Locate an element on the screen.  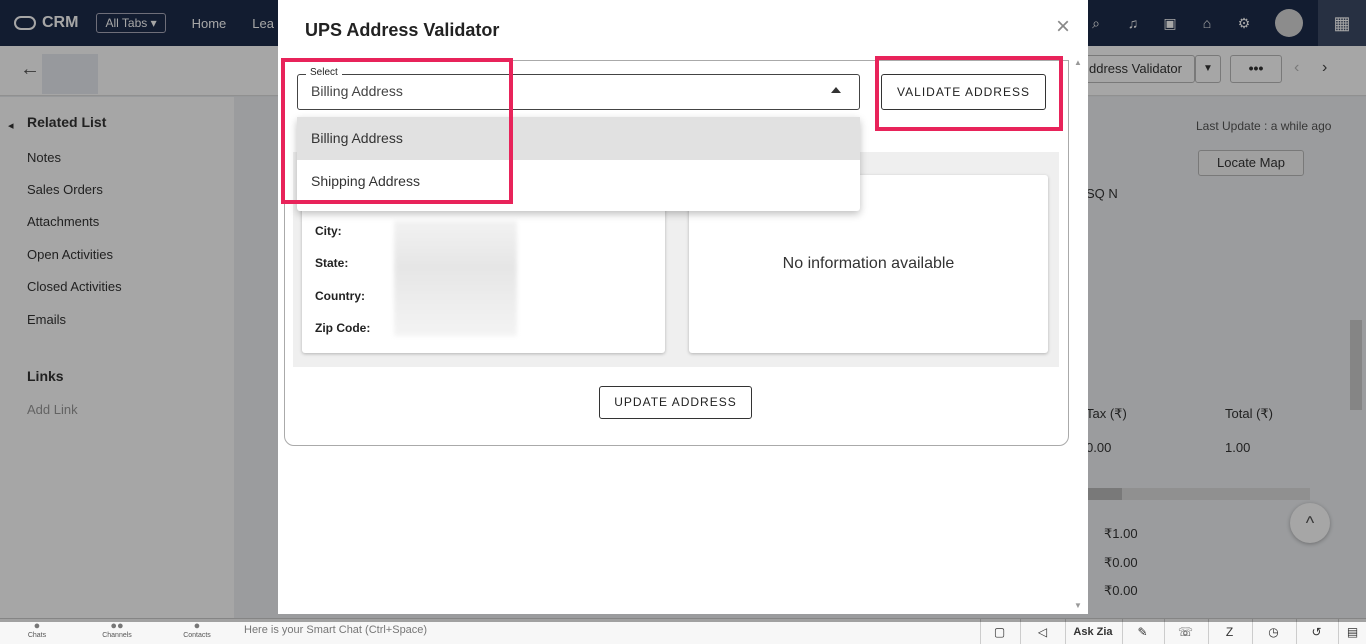
recent-items-icon: ▢ is located at coordinates (999, 631).